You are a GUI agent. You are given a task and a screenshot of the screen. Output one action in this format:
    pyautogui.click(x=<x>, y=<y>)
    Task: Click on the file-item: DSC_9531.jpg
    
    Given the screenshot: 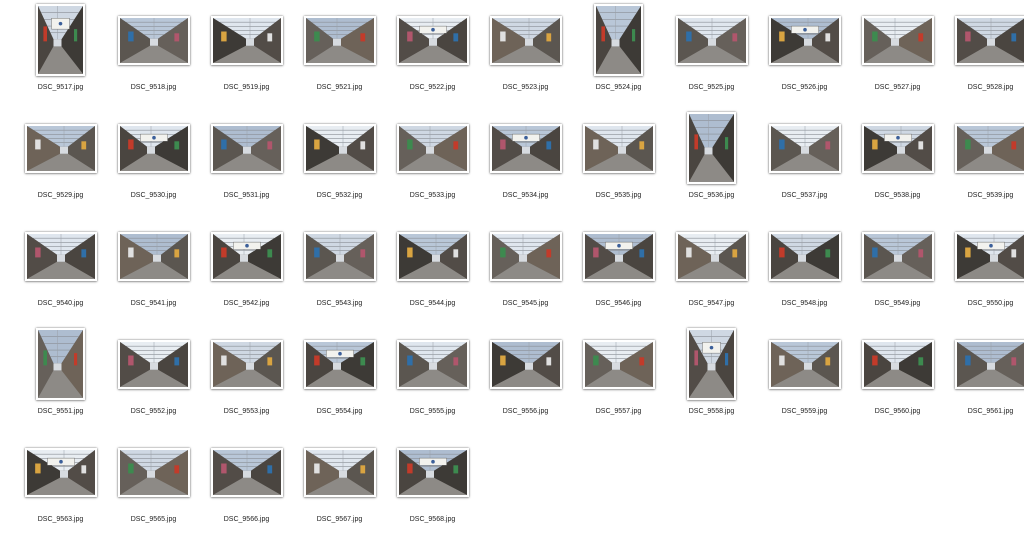 What is the action you would take?
    pyautogui.click(x=246, y=162)
    